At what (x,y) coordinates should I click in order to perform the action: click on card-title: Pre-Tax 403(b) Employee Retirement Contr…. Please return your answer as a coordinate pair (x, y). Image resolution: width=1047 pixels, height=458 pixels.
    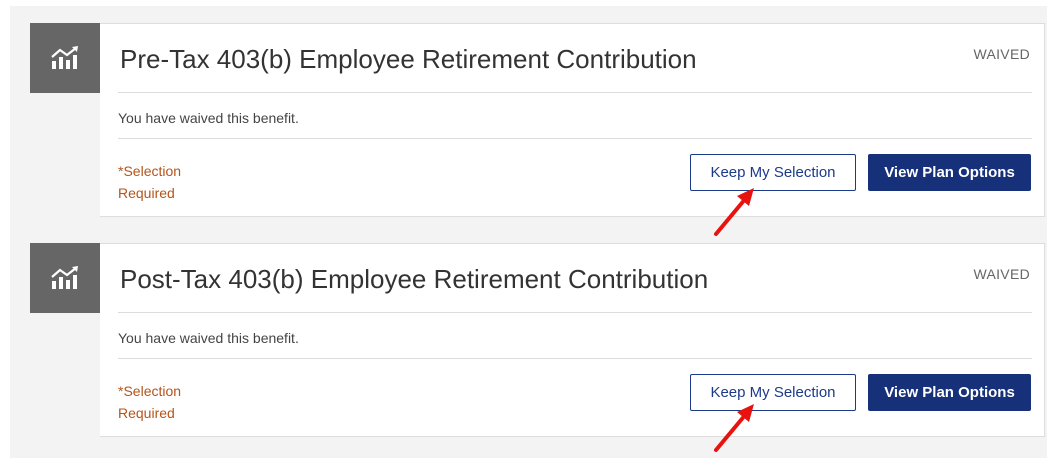
    Looking at the image, I should click on (408, 59).